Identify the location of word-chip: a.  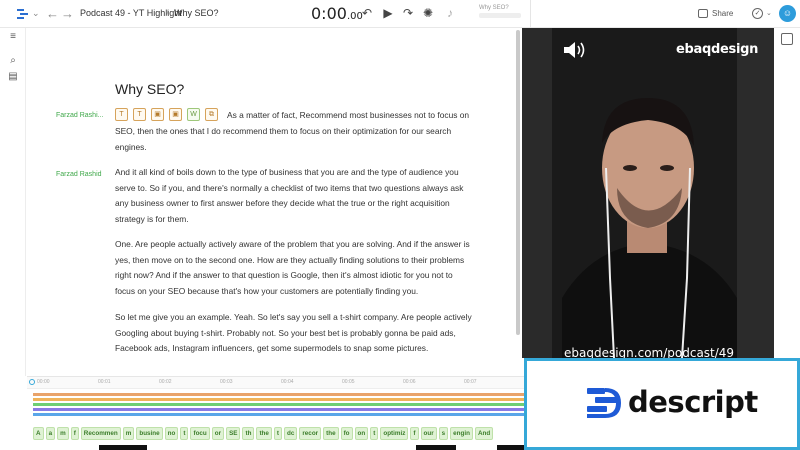
(50, 433).